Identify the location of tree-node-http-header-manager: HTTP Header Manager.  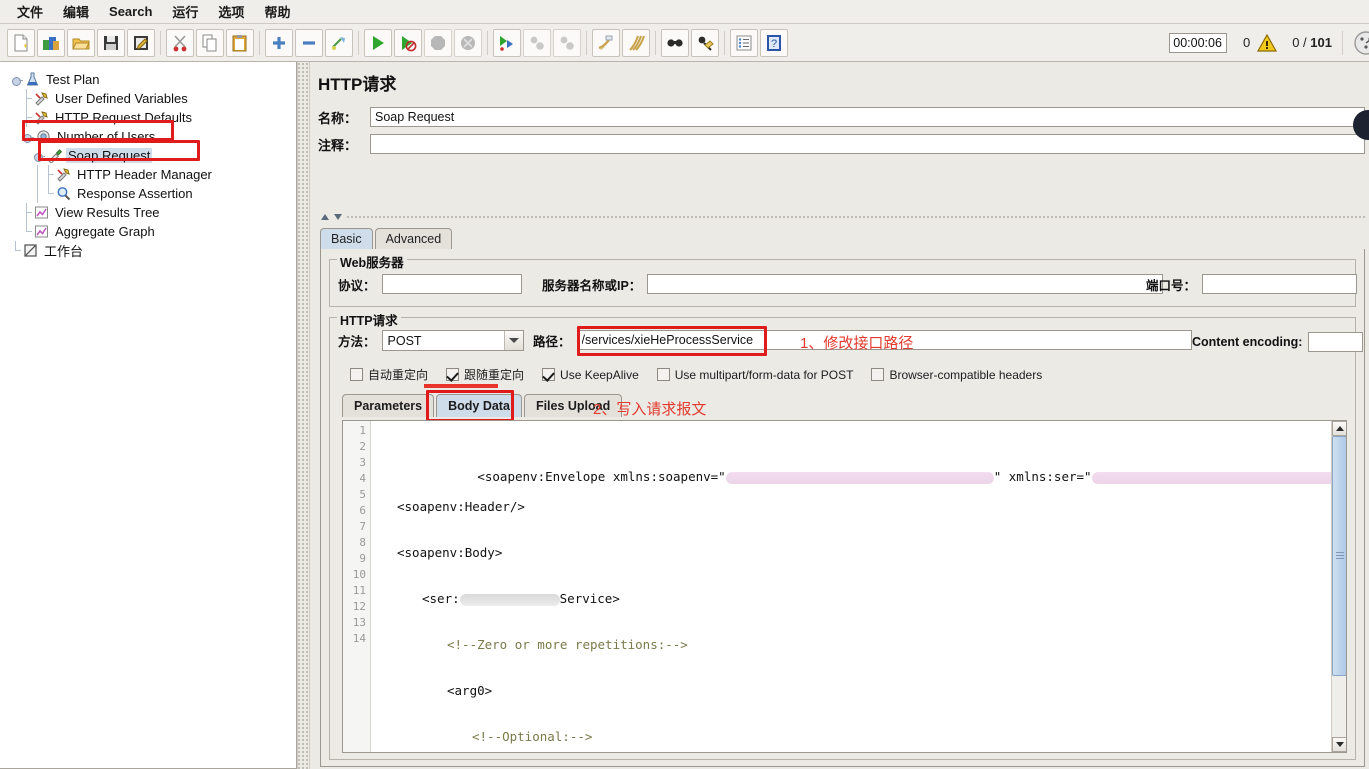
(151, 174).